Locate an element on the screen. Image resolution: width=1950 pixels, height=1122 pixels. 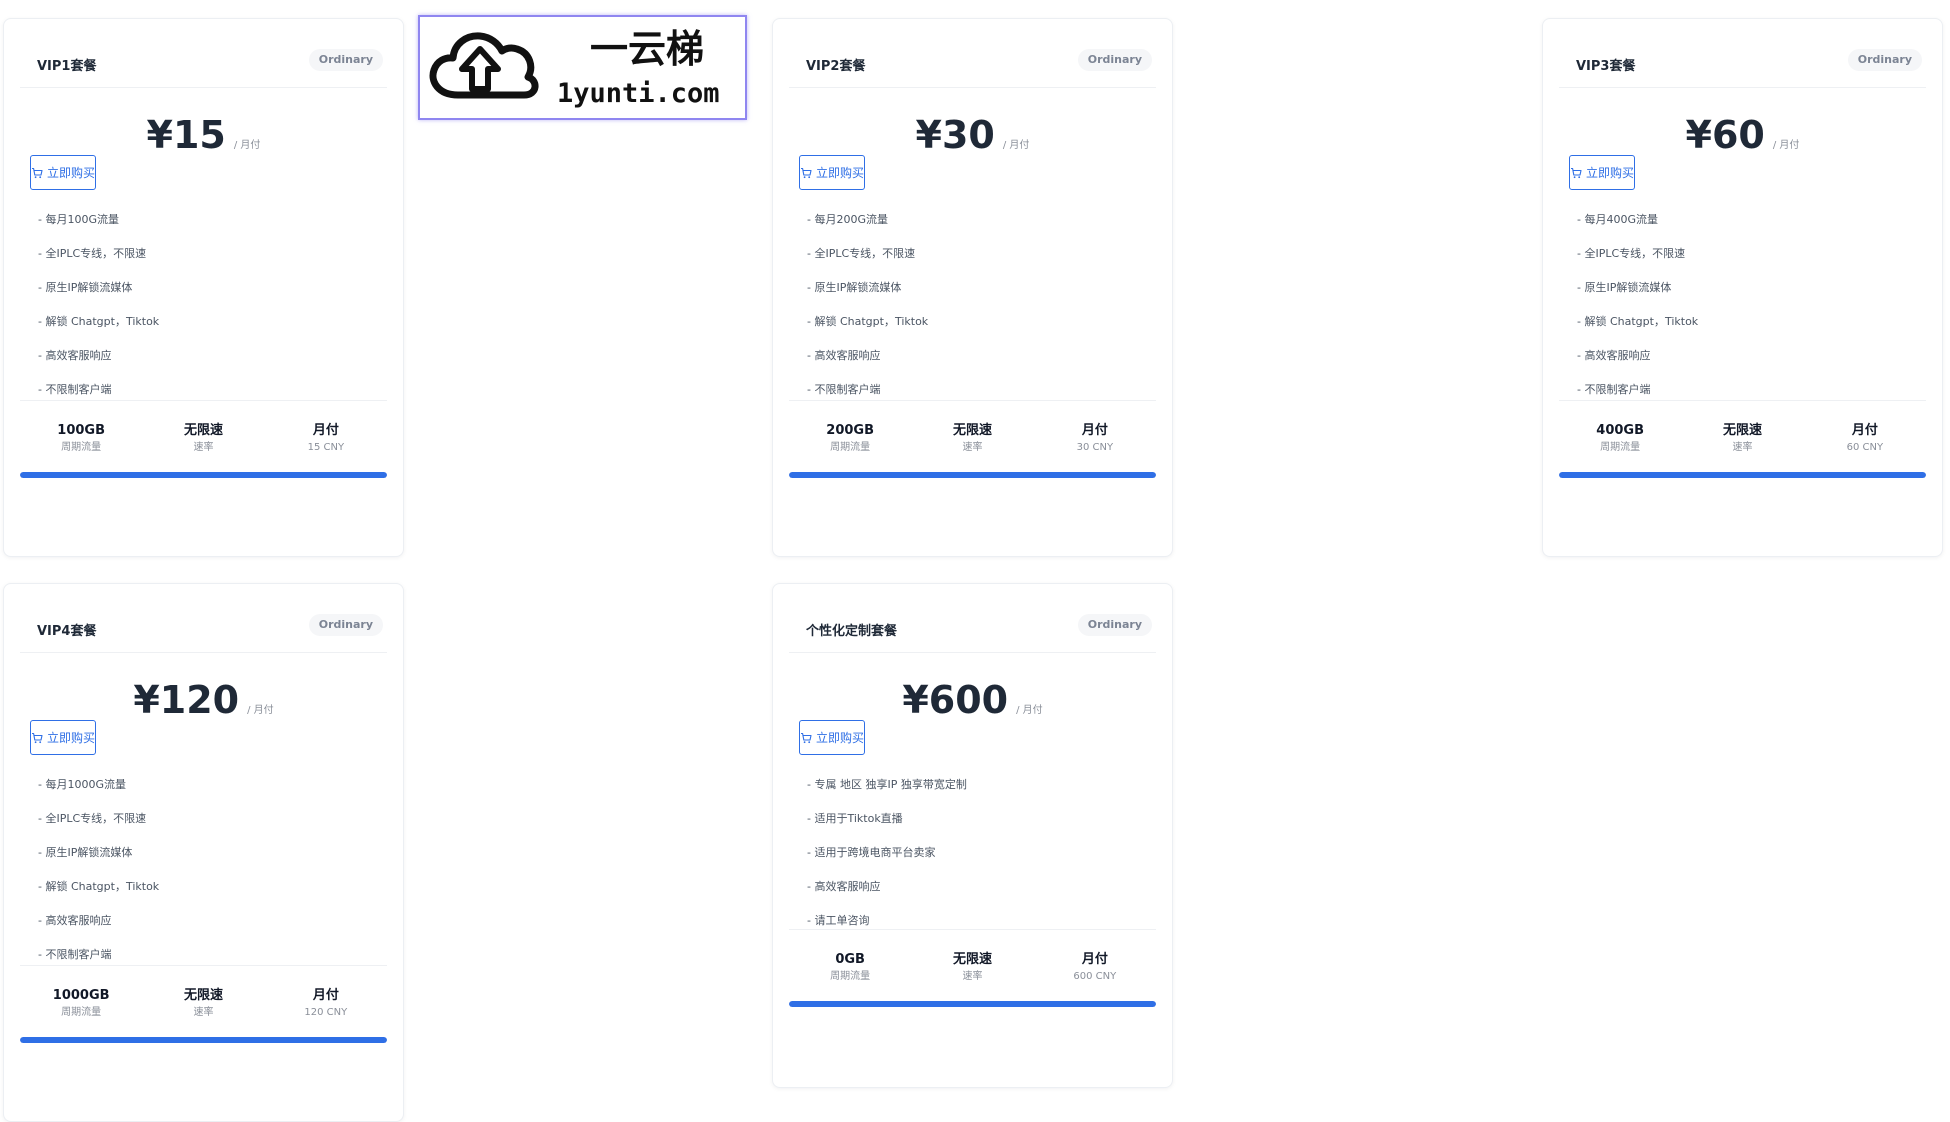
yunti-logo: 一云梯 1yunti.com is located at coordinates (574, 68).